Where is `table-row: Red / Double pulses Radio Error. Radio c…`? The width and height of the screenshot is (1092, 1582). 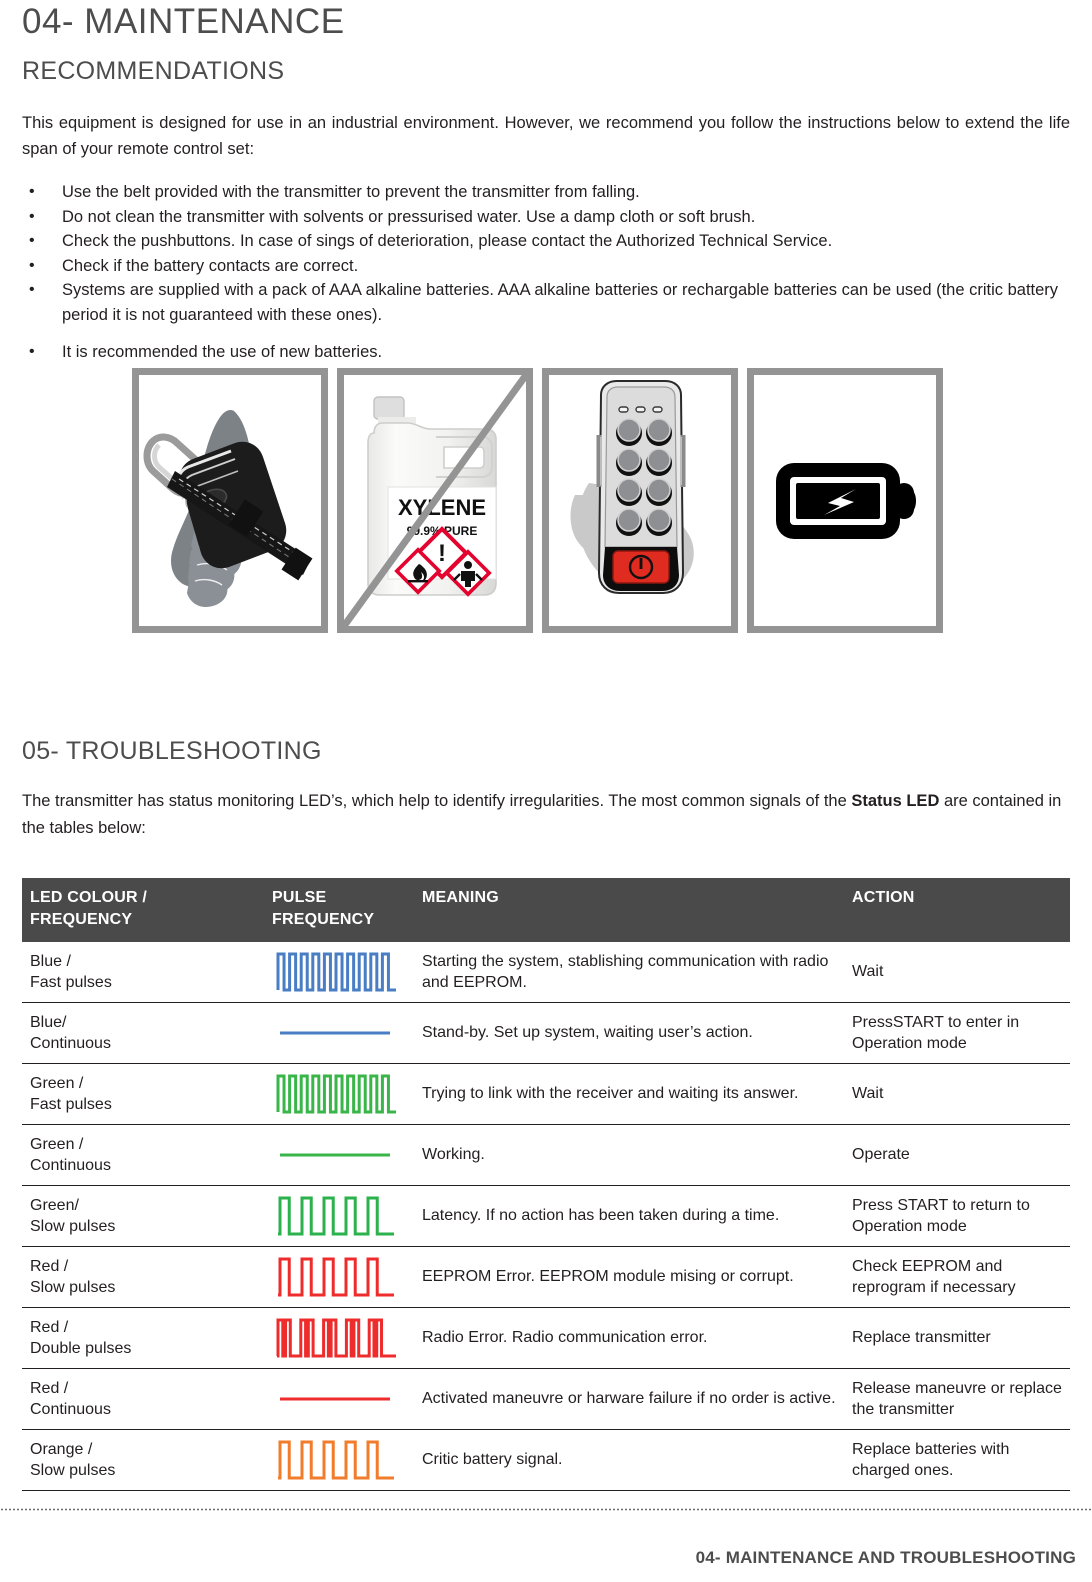 table-row: Red / Double pulses Radio Error. Radio c… is located at coordinates (546, 1338).